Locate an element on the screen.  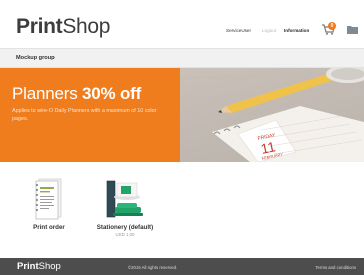
promo-title: Planners 30% off is located at coordinates (76, 94).